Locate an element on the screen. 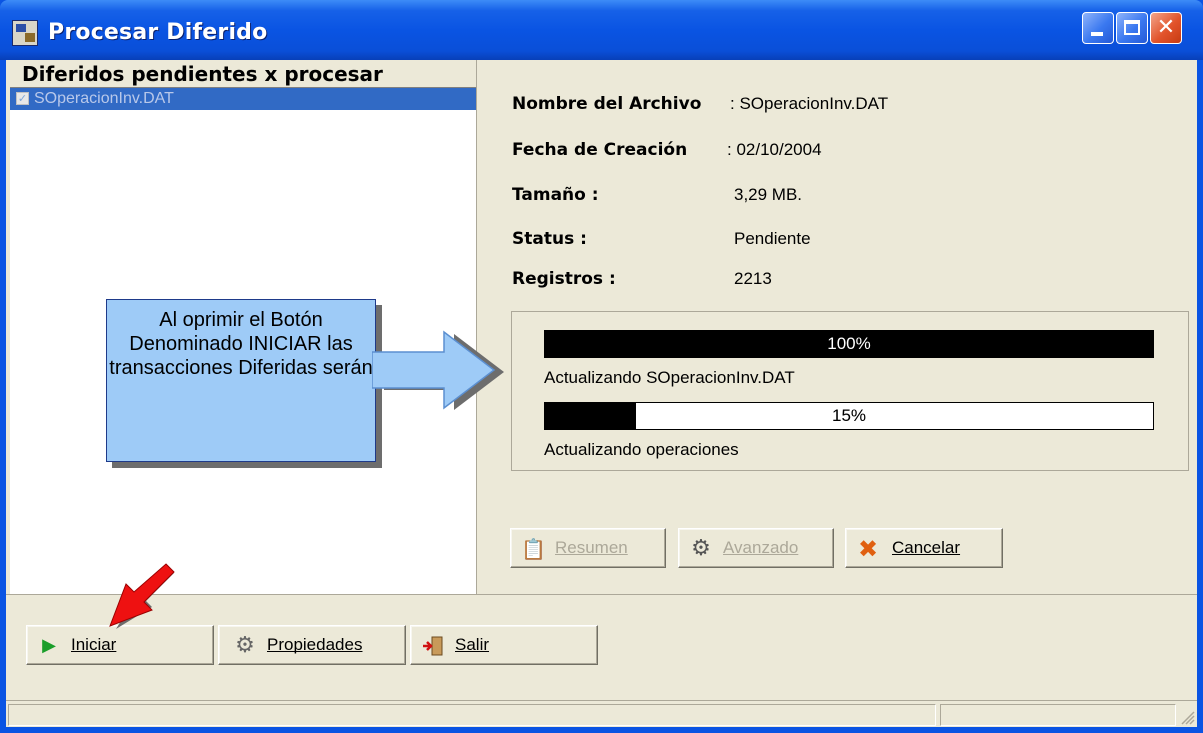 The width and height of the screenshot is (1203, 733). cancelar-button: ✖ Cancelar is located at coordinates (924, 548).